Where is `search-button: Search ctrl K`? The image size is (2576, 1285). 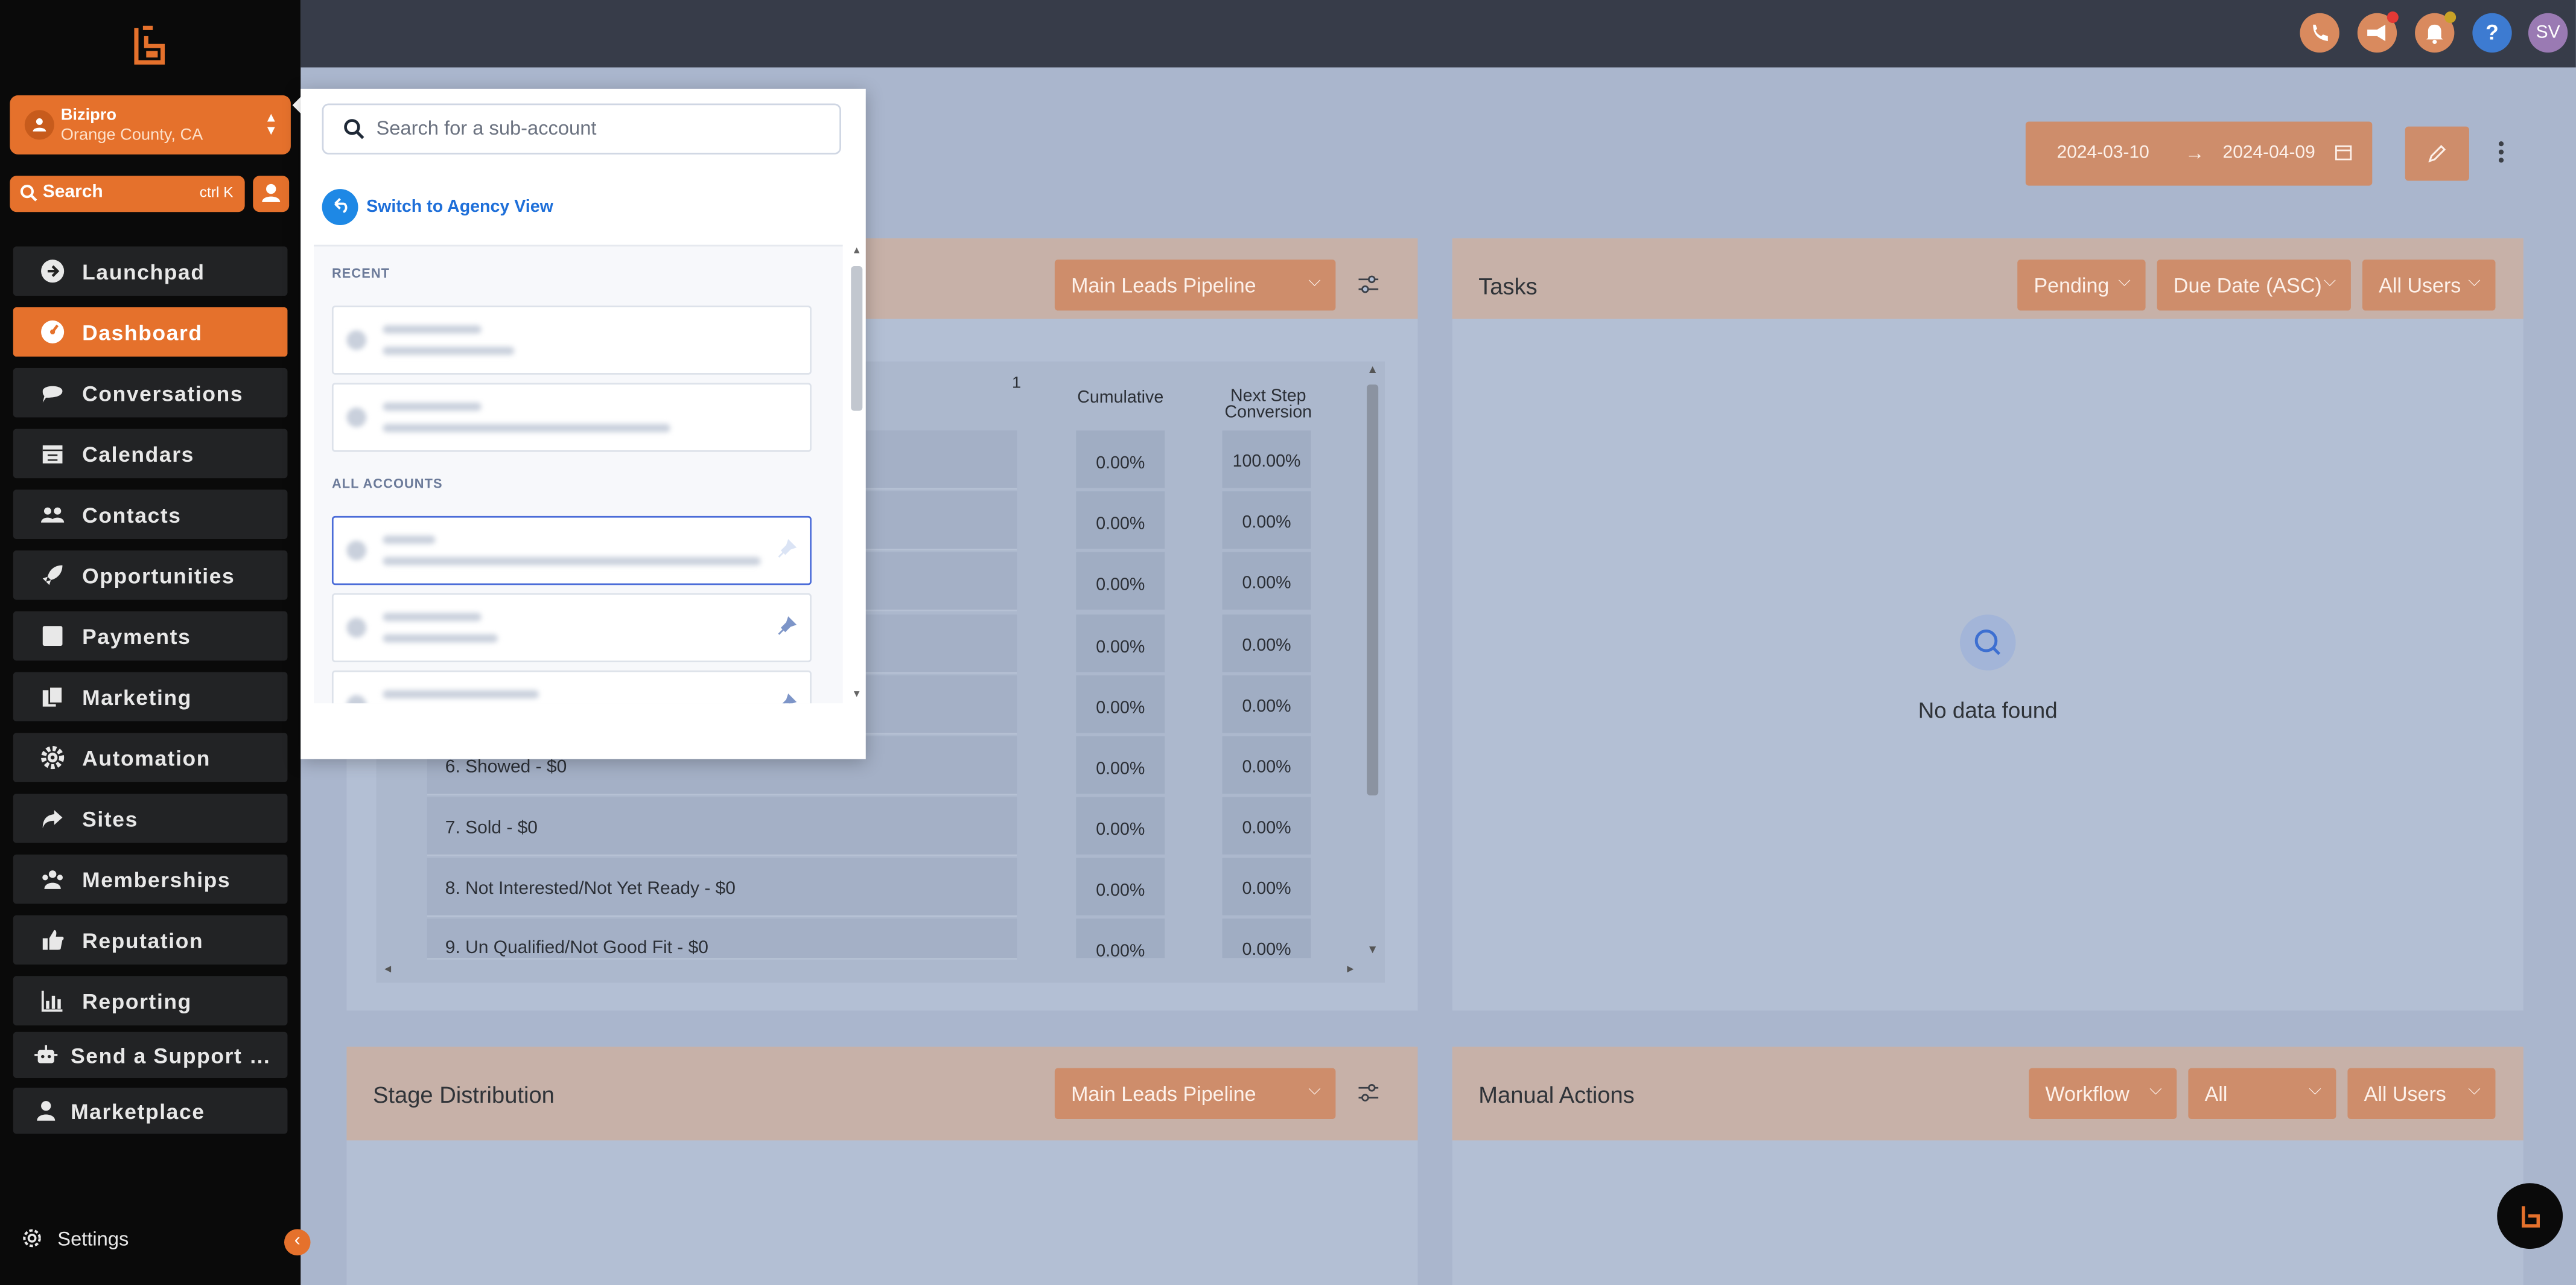
search-button: Search ctrl K is located at coordinates (128, 194).